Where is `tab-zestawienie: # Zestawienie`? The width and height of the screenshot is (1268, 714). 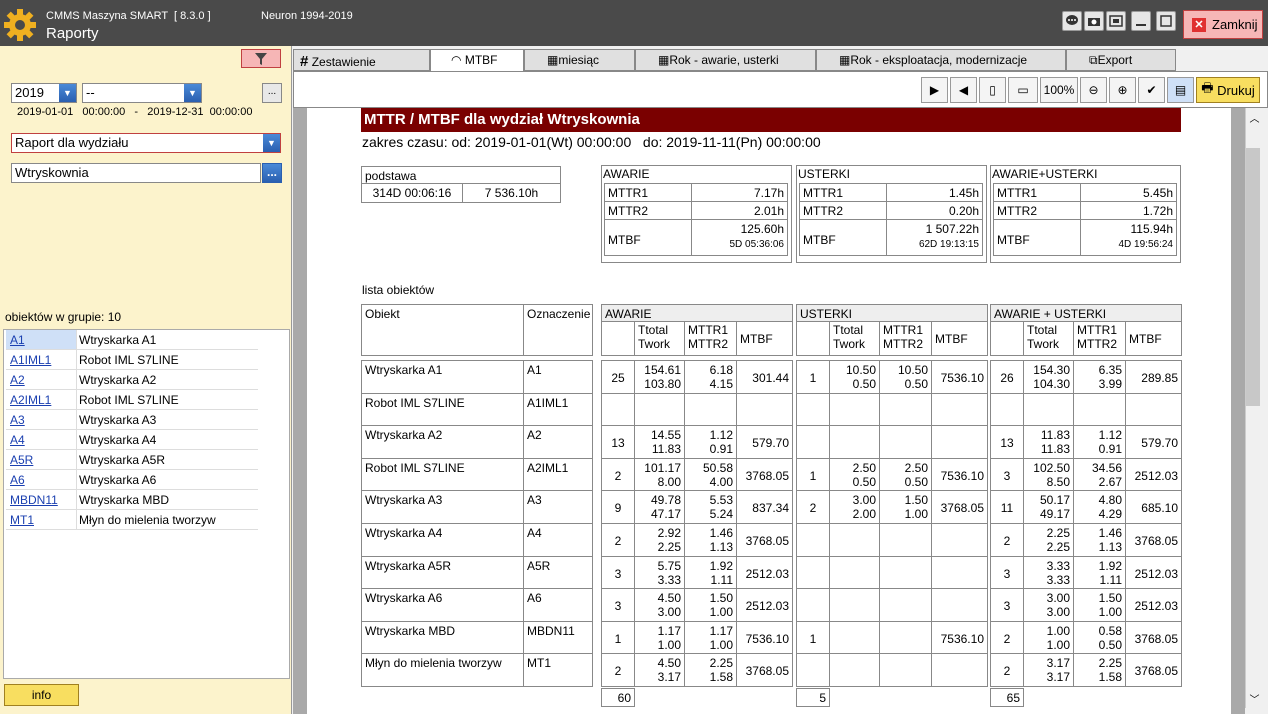
tab-zestawienie: # Zestawienie is located at coordinates (361, 60).